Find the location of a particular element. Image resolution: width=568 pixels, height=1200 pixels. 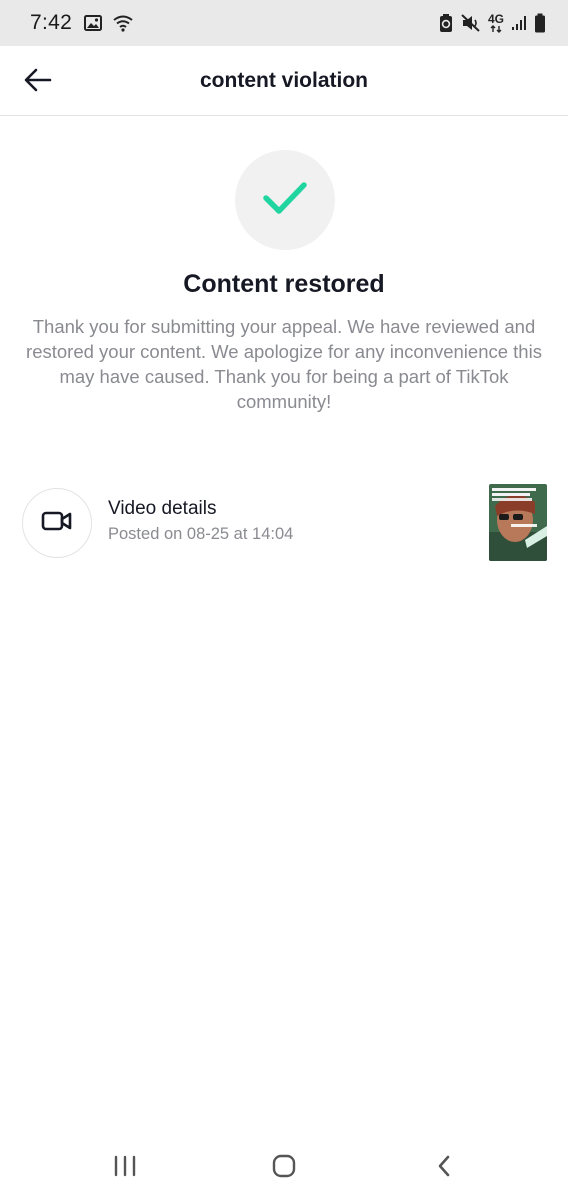

checkmark-icon is located at coordinates (285, 200).